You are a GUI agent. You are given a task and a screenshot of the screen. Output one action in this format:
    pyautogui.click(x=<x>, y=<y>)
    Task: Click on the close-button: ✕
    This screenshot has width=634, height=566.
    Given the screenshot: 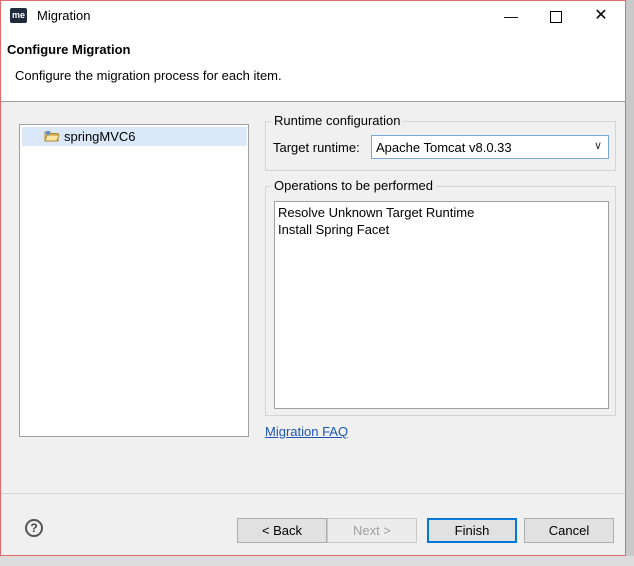 What is the action you would take?
    pyautogui.click(x=601, y=16)
    